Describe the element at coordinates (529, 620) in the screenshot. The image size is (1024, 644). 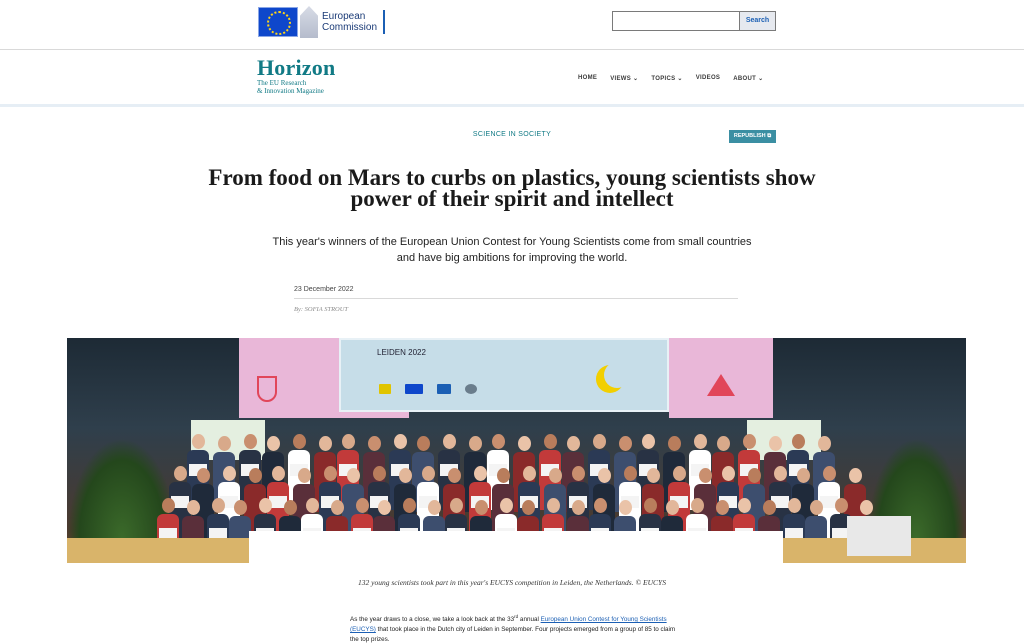
I see `body-text-mid: annual` at that location.